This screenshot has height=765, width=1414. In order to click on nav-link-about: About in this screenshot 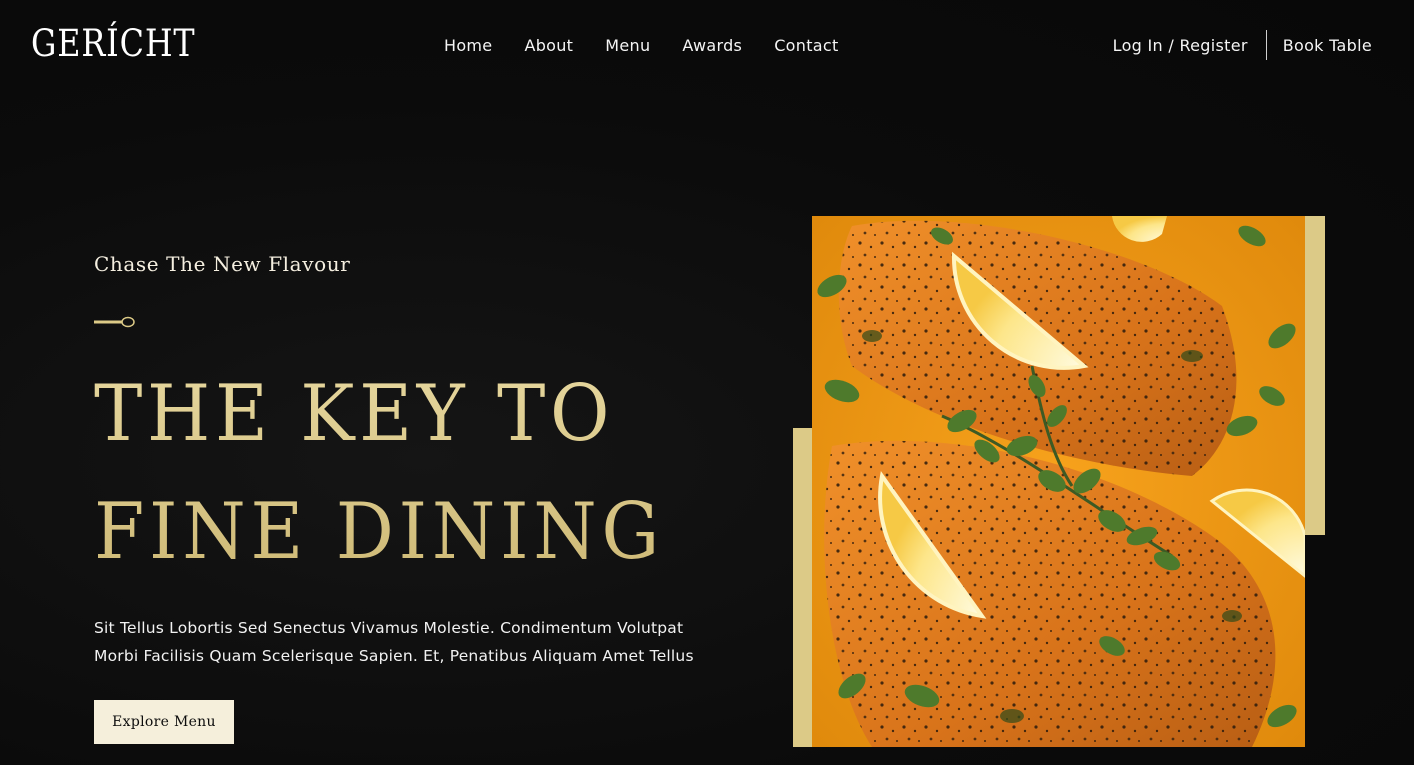, I will do `click(548, 45)`.